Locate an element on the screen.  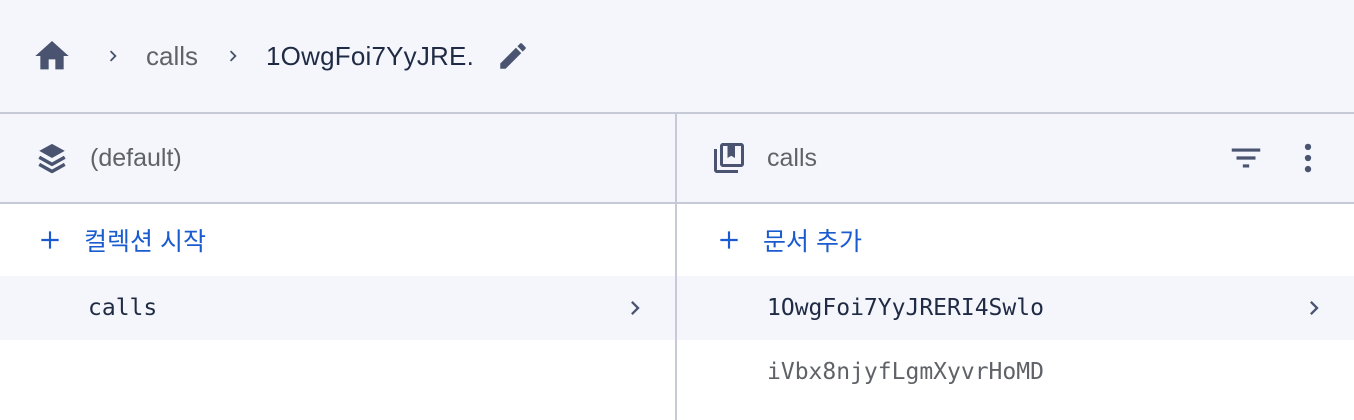
start-collection-button: 컬렉션 시작 is located at coordinates (337, 240).